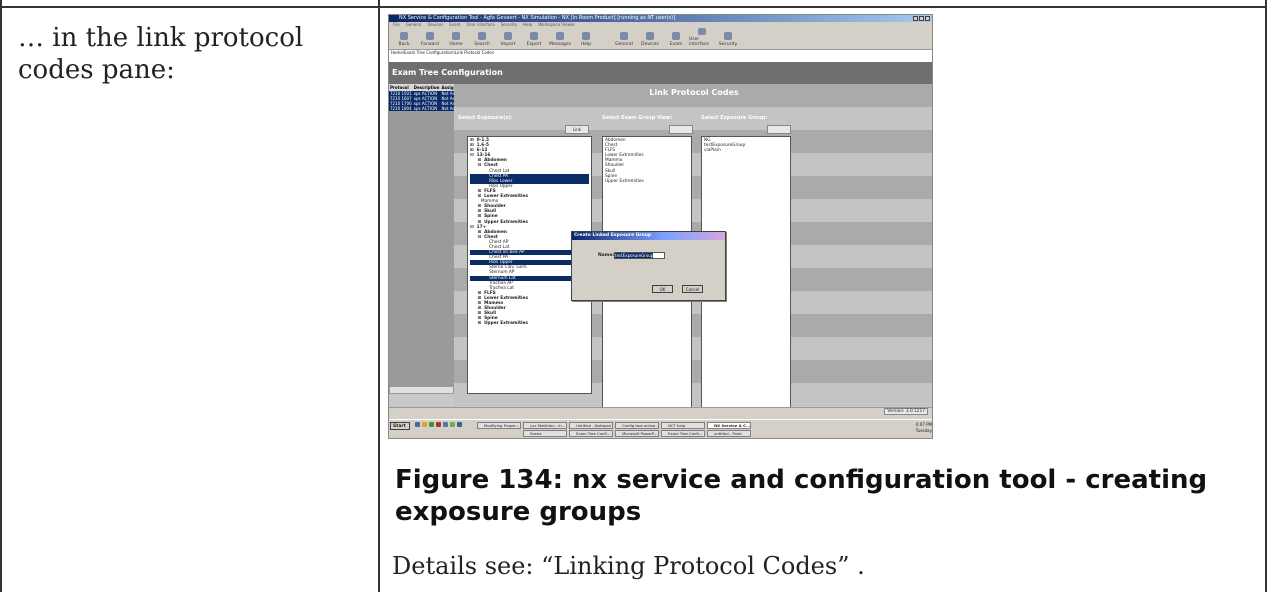 This screenshot has height=592, width=1267. What do you see at coordinates (927, 18) in the screenshot?
I see `close-icon` at bounding box center [927, 18].